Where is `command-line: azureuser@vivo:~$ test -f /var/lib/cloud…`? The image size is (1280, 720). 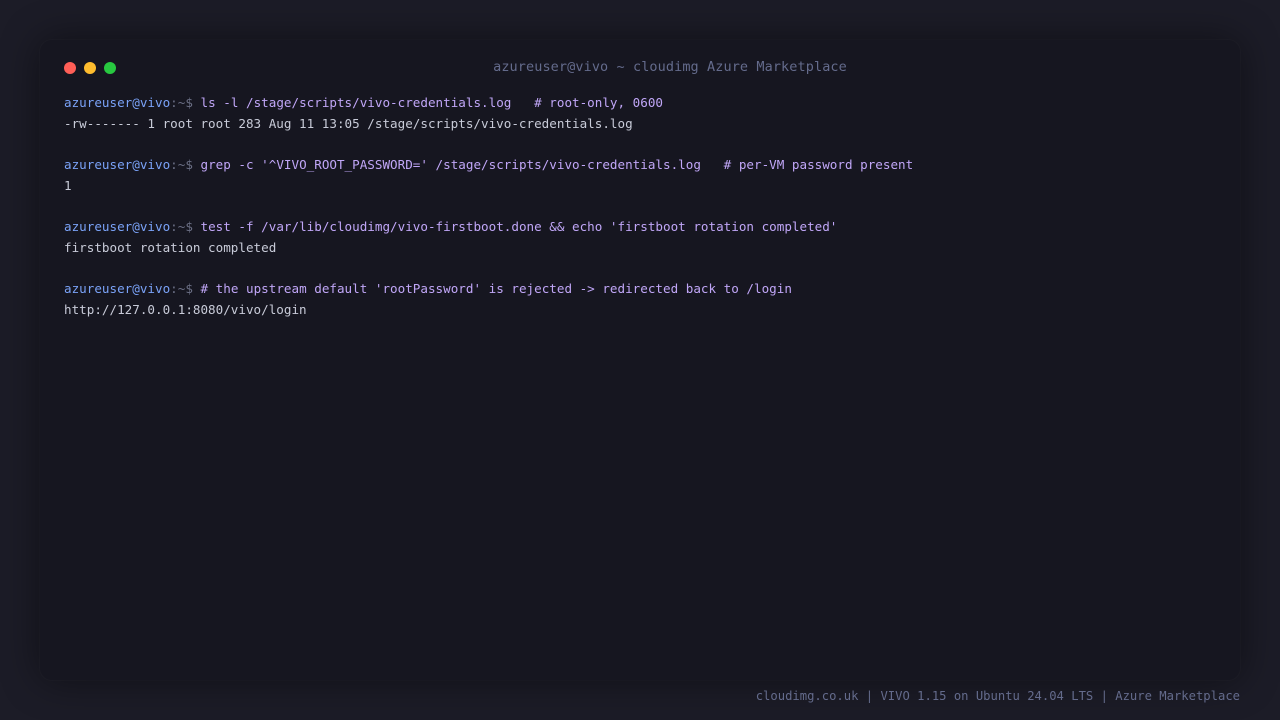
command-line: azureuser@vivo:~$ test -f /var/lib/cloud… is located at coordinates (644, 226).